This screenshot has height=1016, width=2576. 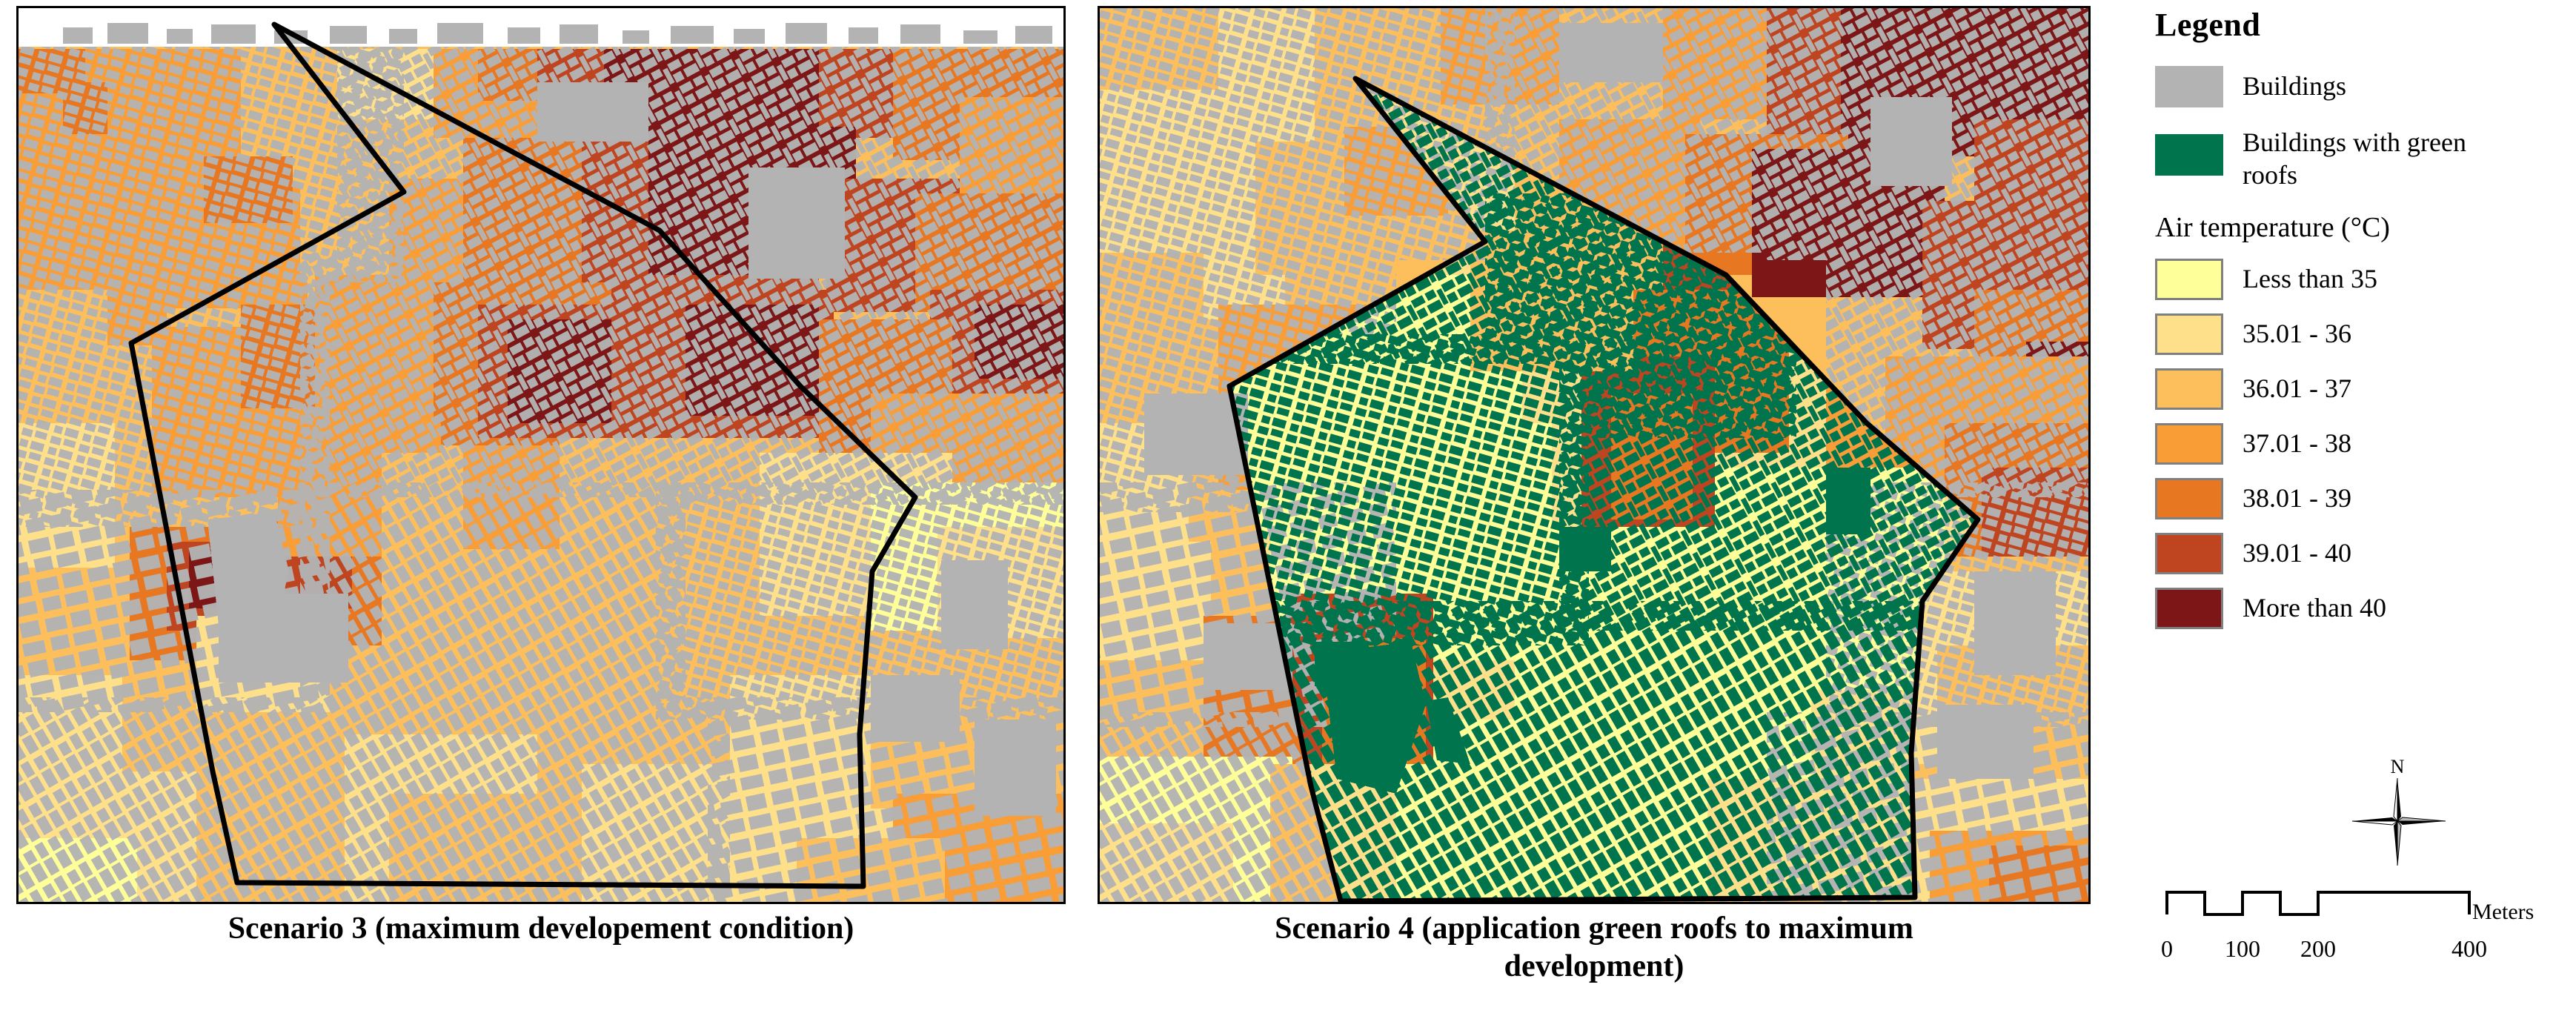 I want to click on scalebar-tick-200: 200, so click(x=2318, y=948).